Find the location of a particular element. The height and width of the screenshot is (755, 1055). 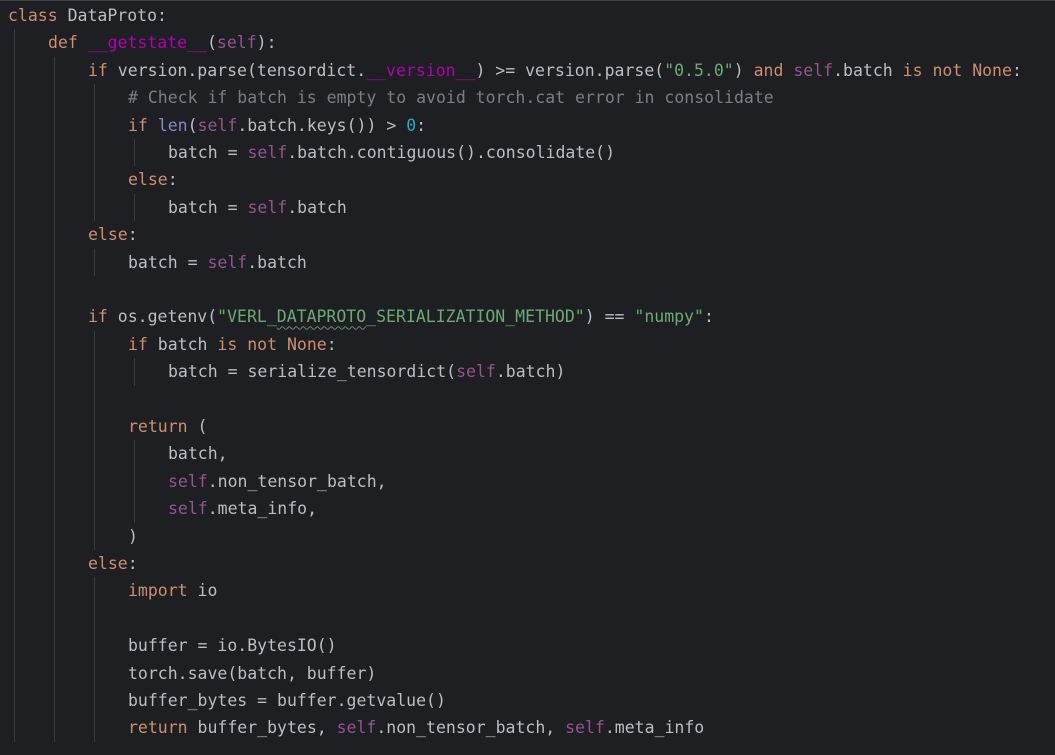

code-line: batch = serialize_tensordict(self.batch) is located at coordinates (366, 371).